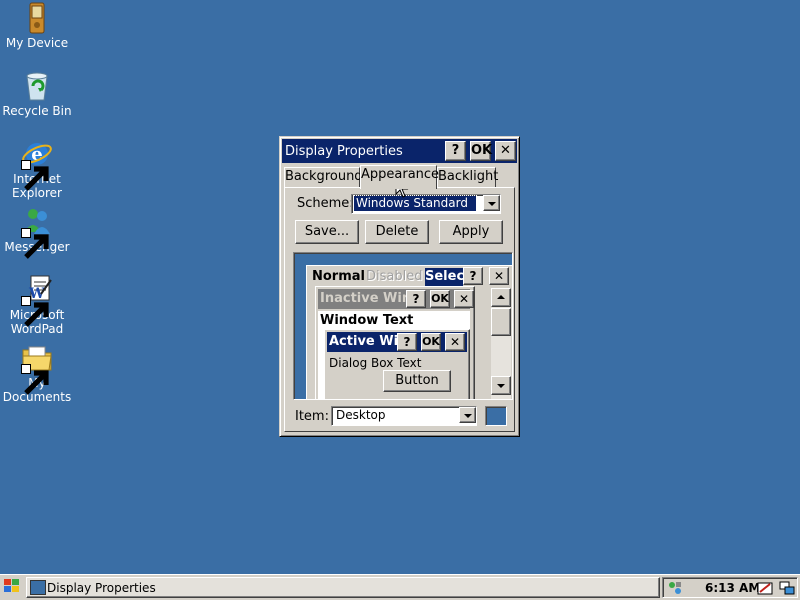 The image size is (800, 600). What do you see at coordinates (765, 588) in the screenshot?
I see `input-panel-icon` at bounding box center [765, 588].